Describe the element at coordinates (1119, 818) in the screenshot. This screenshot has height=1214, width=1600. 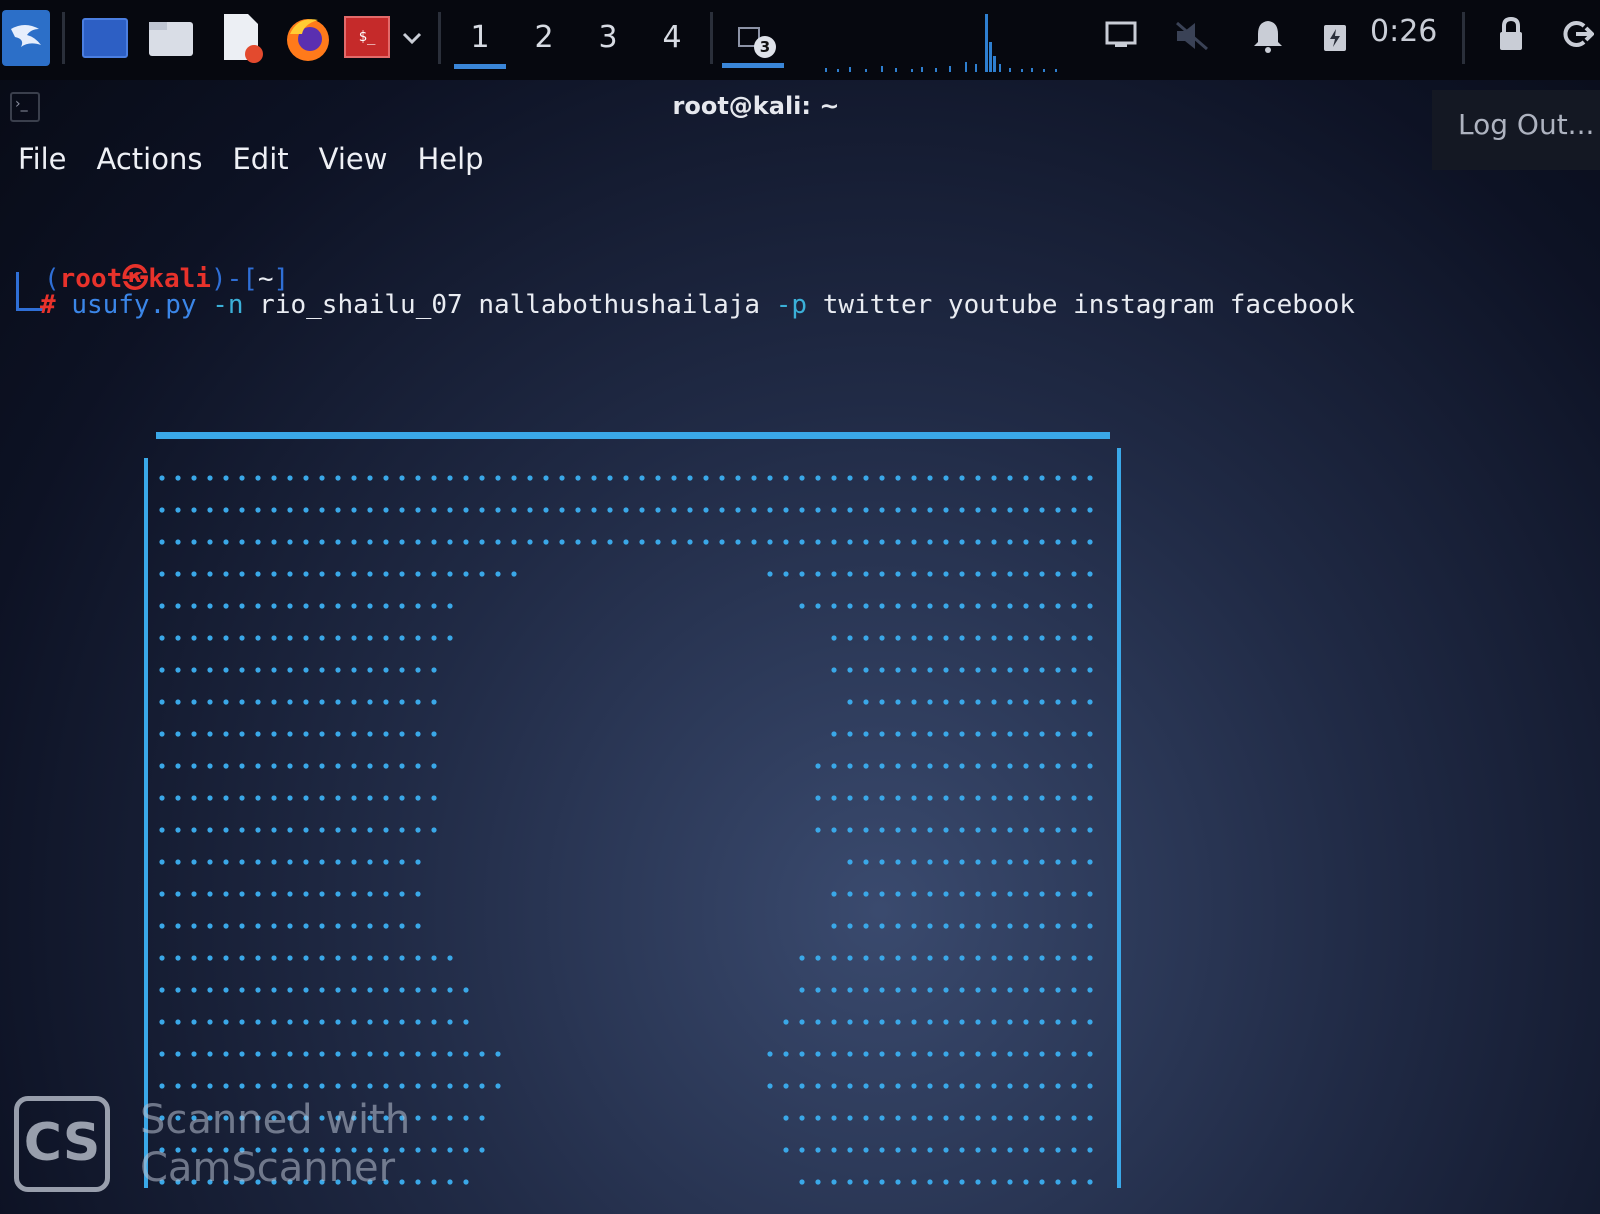
I see `banner-right-border` at that location.